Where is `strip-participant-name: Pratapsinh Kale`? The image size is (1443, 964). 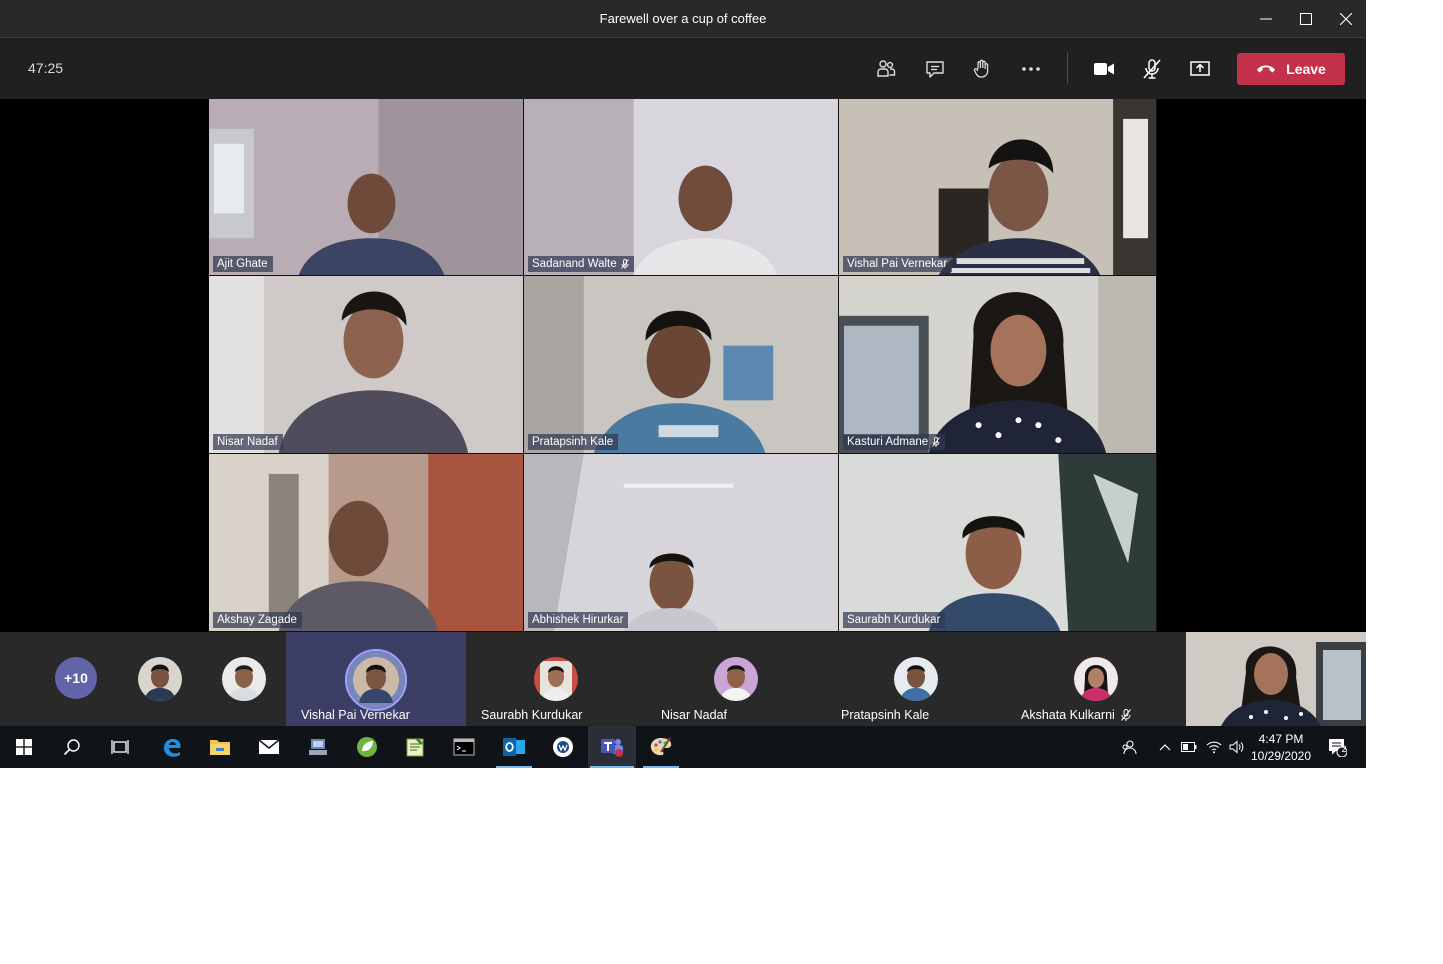 strip-participant-name: Pratapsinh Kale is located at coordinates (885, 715).